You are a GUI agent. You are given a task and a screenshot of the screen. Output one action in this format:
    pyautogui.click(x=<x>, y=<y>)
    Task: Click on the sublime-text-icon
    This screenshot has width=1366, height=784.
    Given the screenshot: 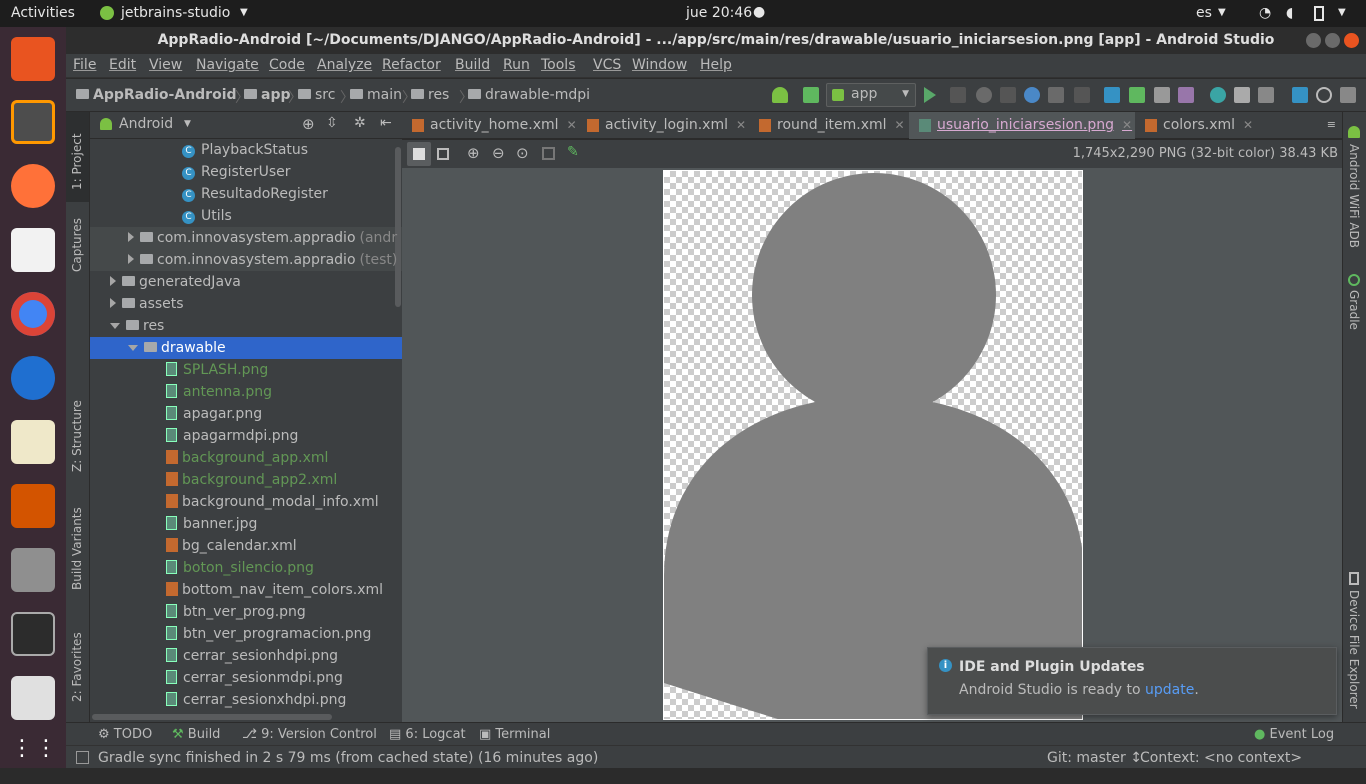 What is the action you would take?
    pyautogui.click(x=33, y=122)
    